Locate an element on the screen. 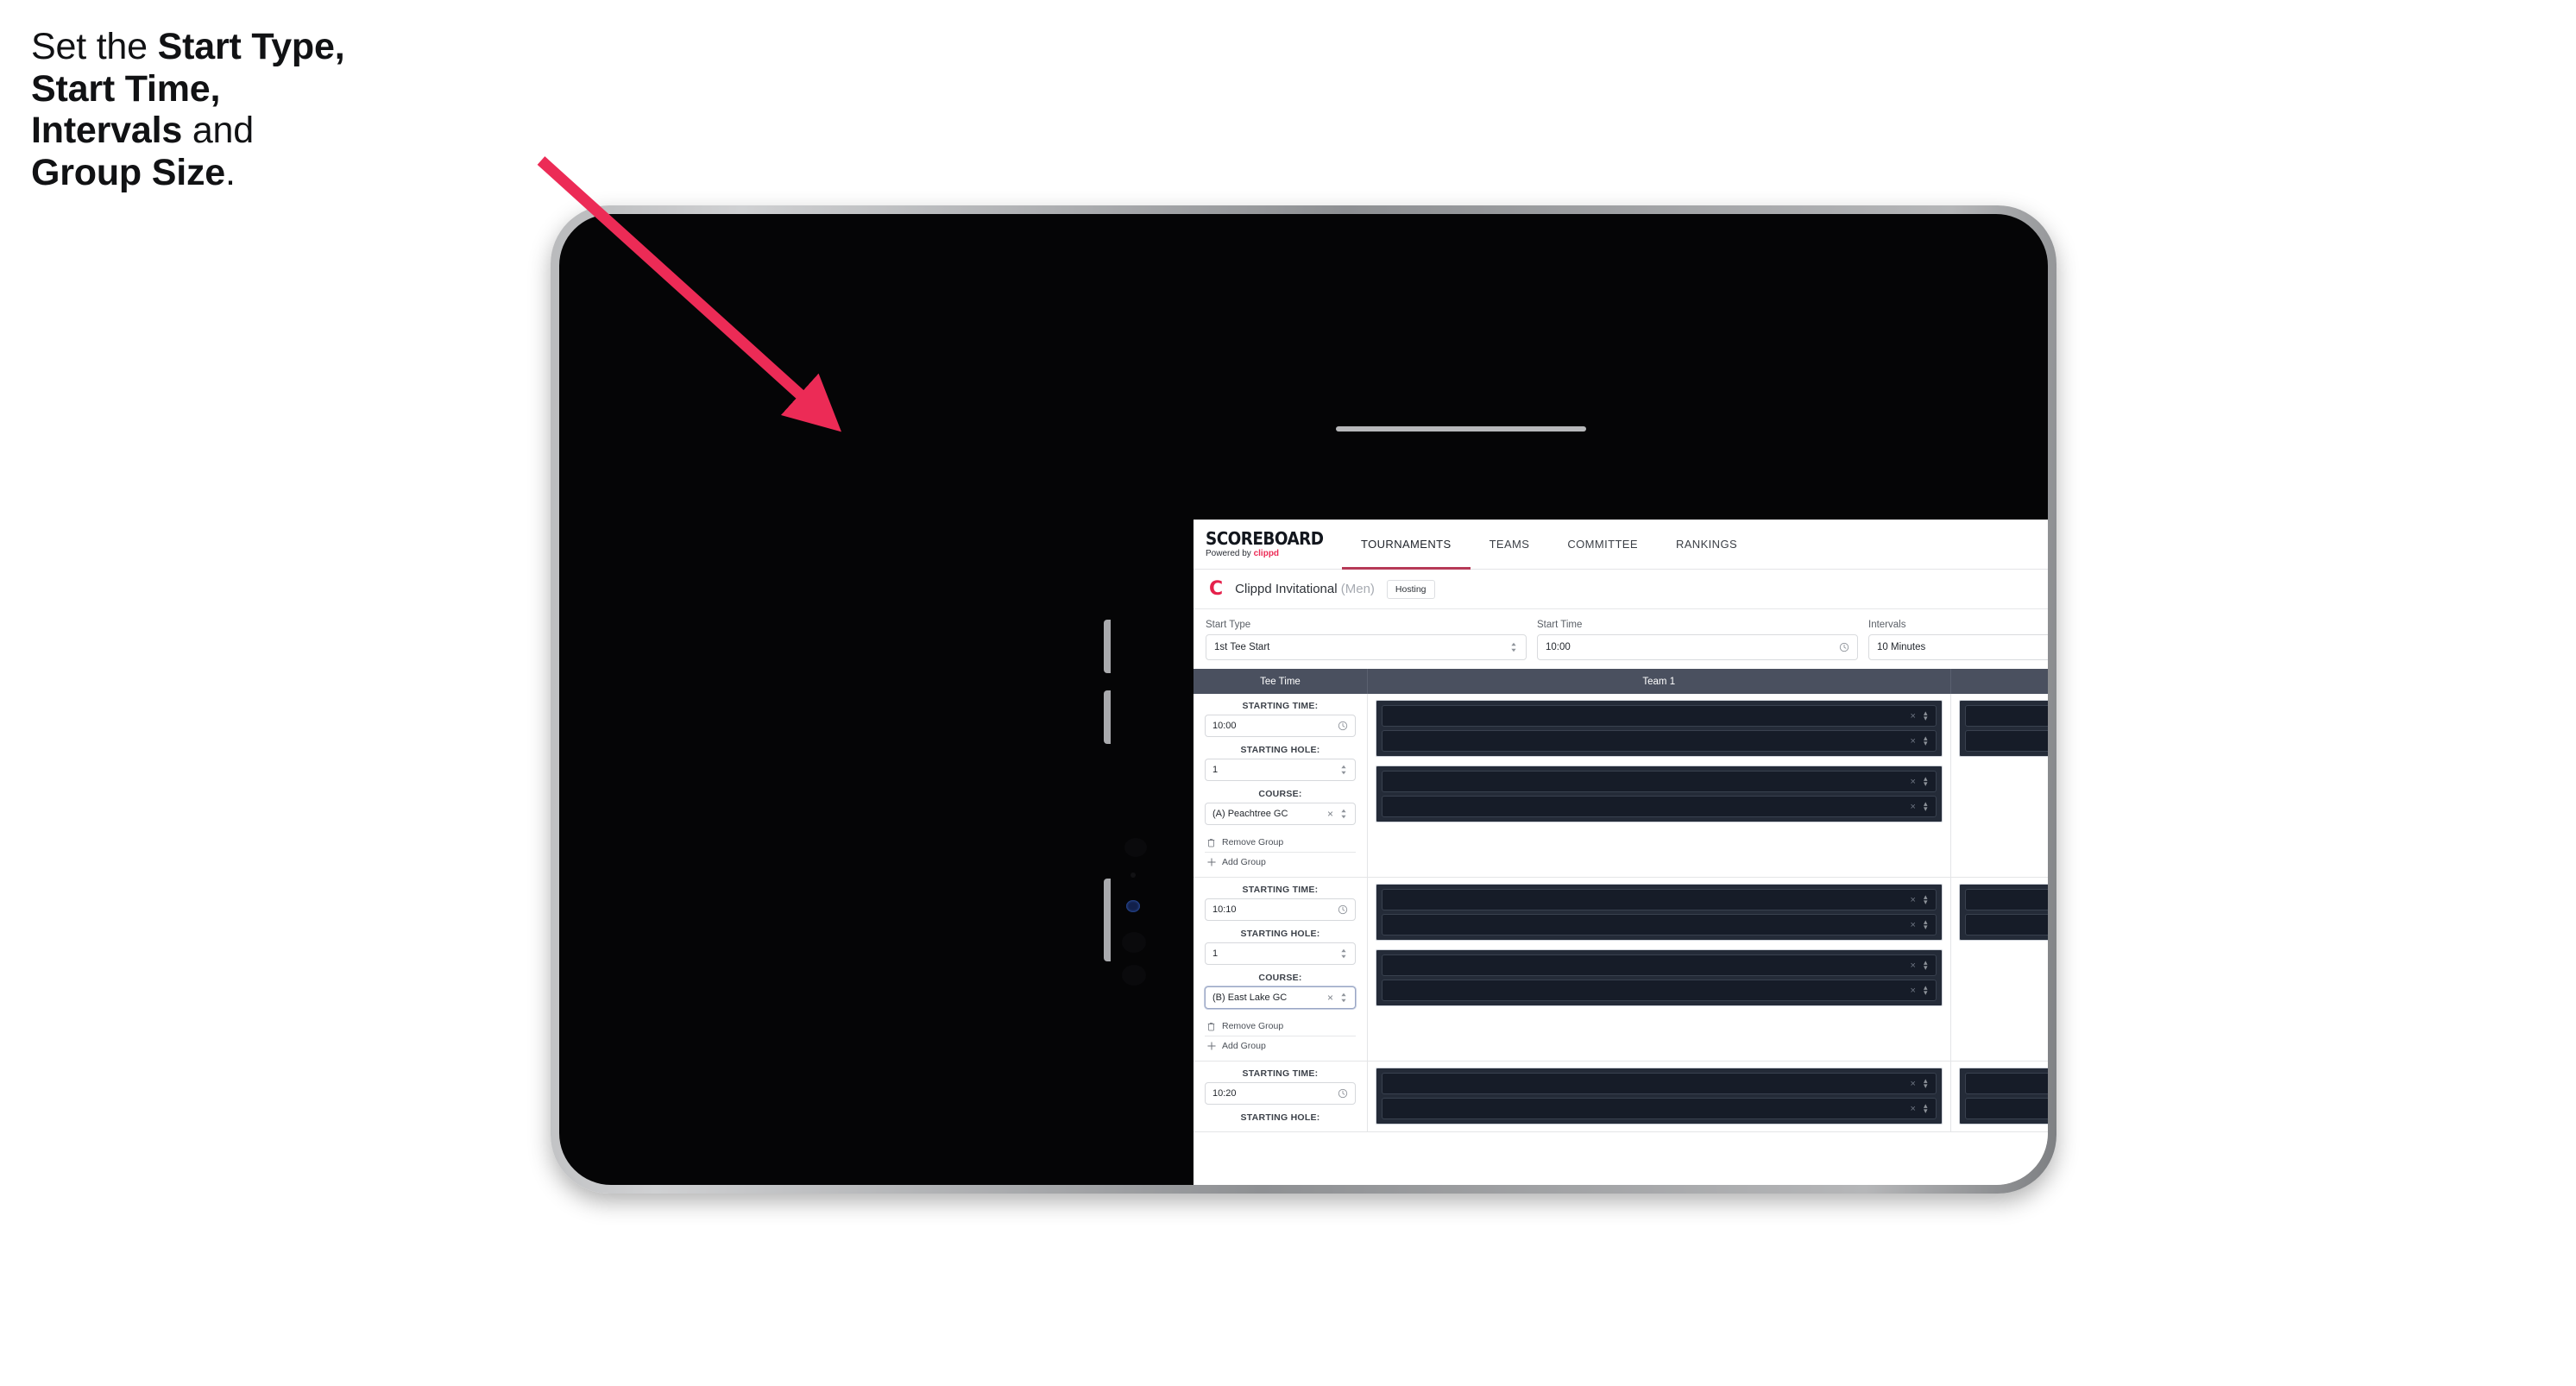 The image size is (2576, 1386). status-badge: Hosting is located at coordinates (1410, 589).